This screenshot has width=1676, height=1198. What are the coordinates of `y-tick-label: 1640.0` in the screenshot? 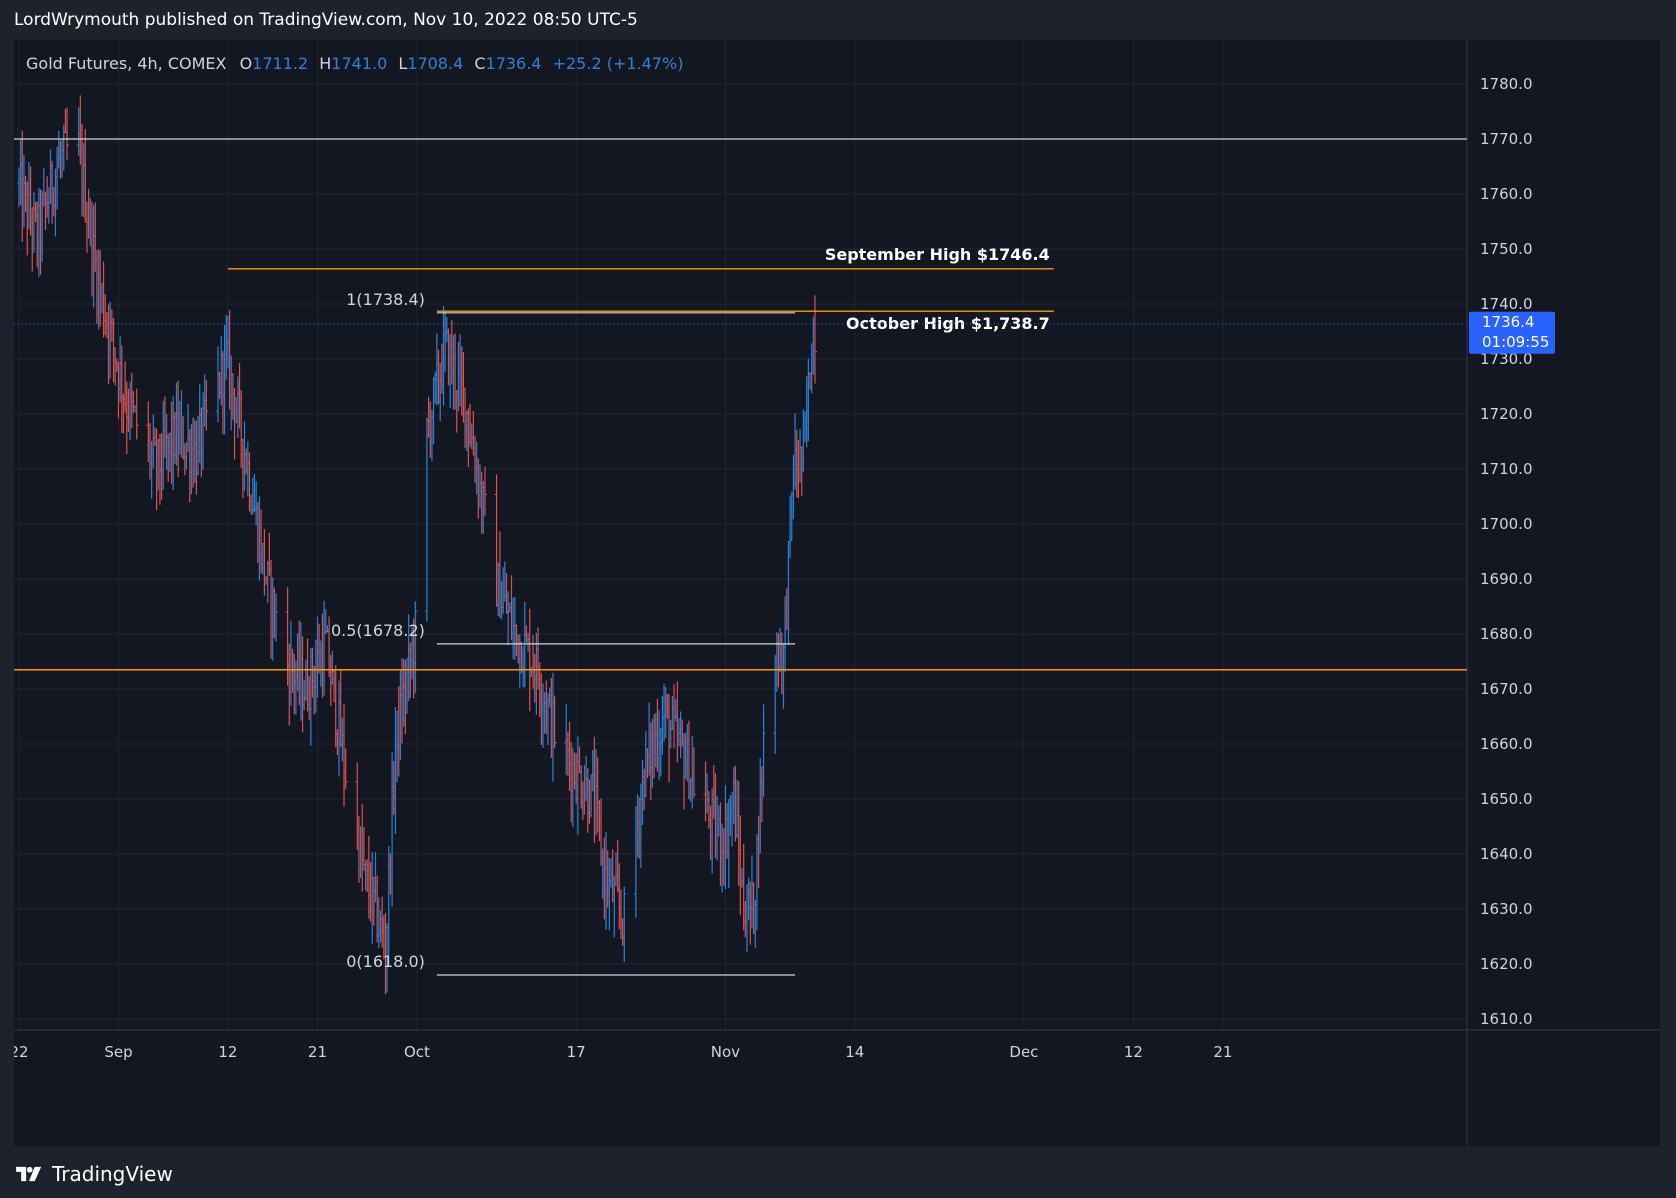 It's located at (1506, 854).